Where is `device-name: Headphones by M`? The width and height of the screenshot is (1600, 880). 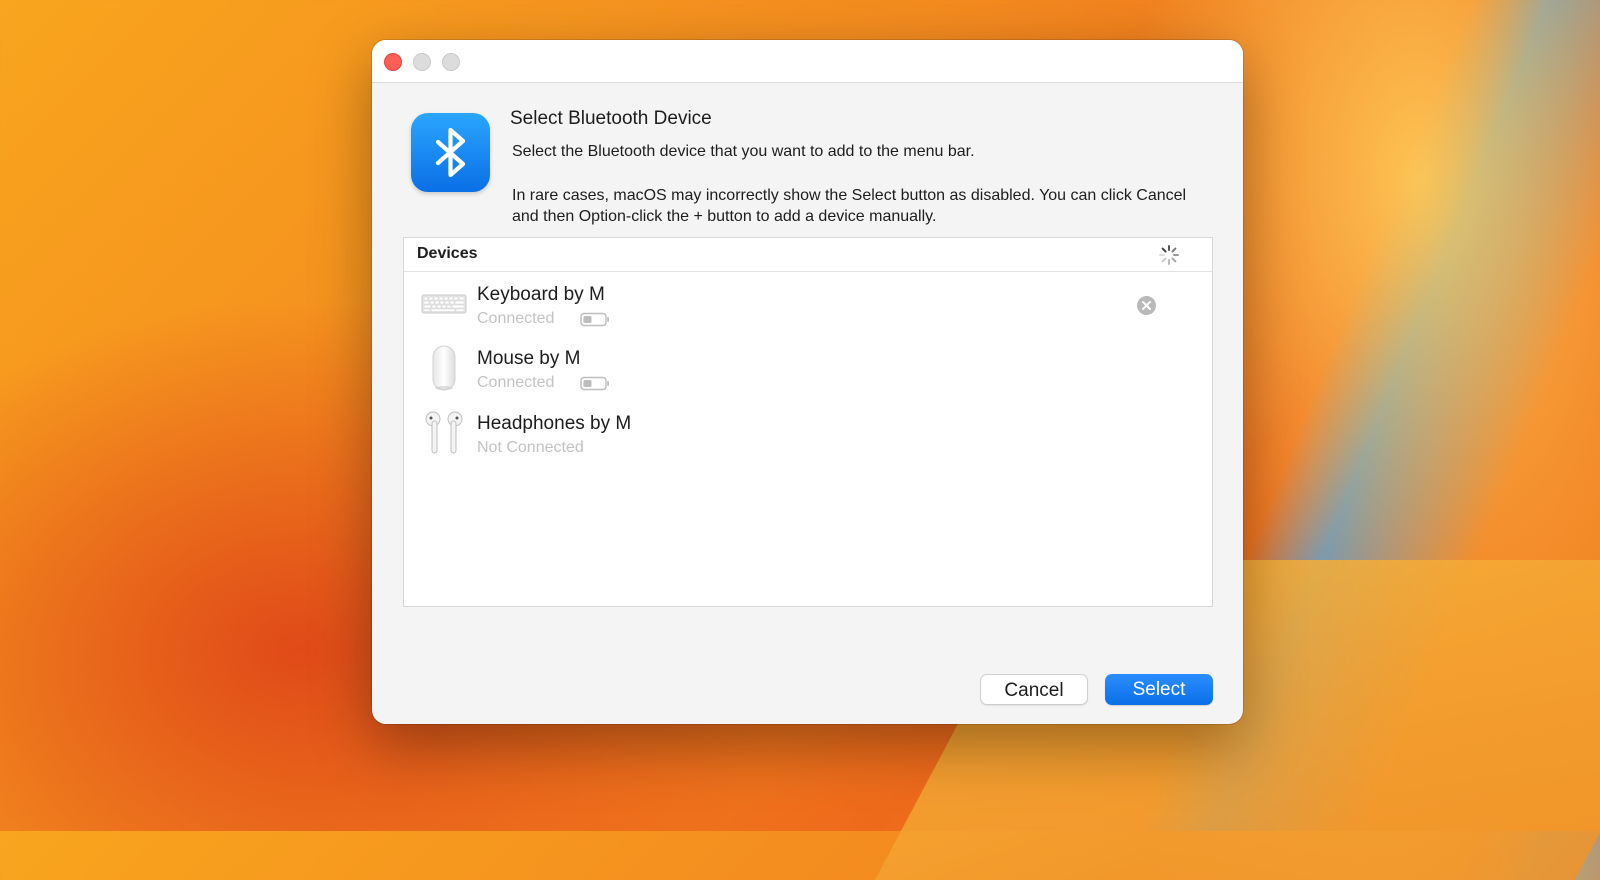 device-name: Headphones by M is located at coordinates (554, 423).